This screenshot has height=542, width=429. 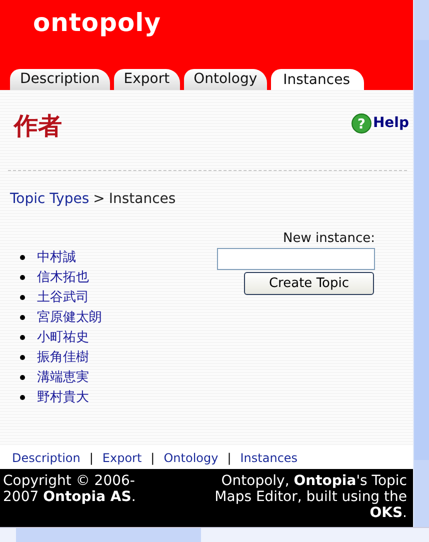 What do you see at coordinates (97, 22) in the screenshot?
I see `logo: ontopoly` at bounding box center [97, 22].